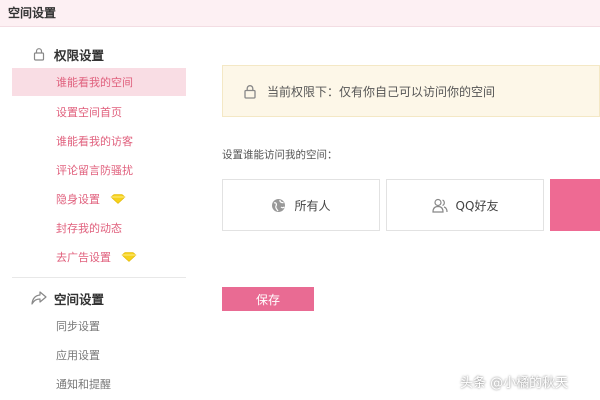  I want to click on sidebar-group-permissions: 权限设置, so click(67, 54).